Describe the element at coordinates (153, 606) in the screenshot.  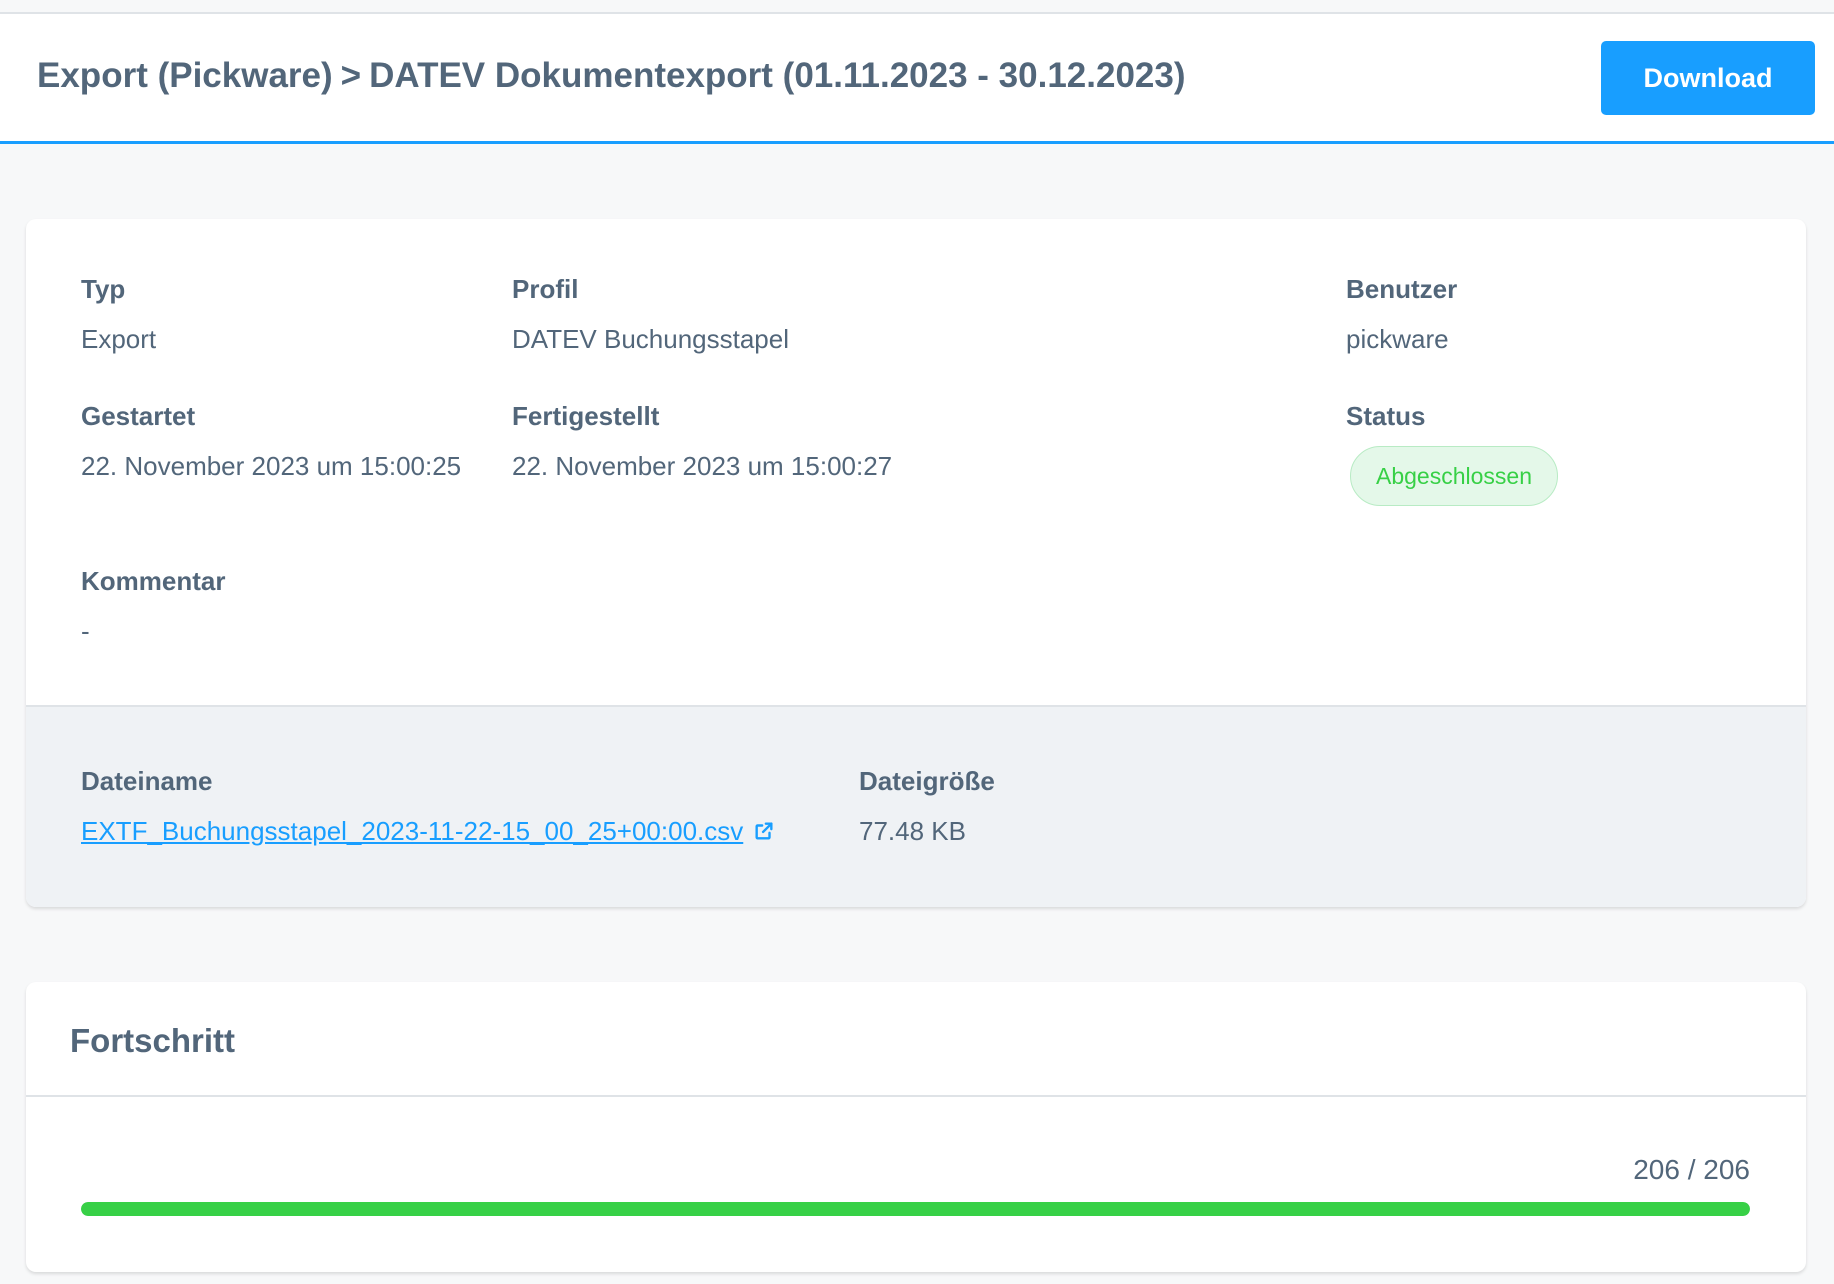
I see `comment-field: Kommentar -` at that location.